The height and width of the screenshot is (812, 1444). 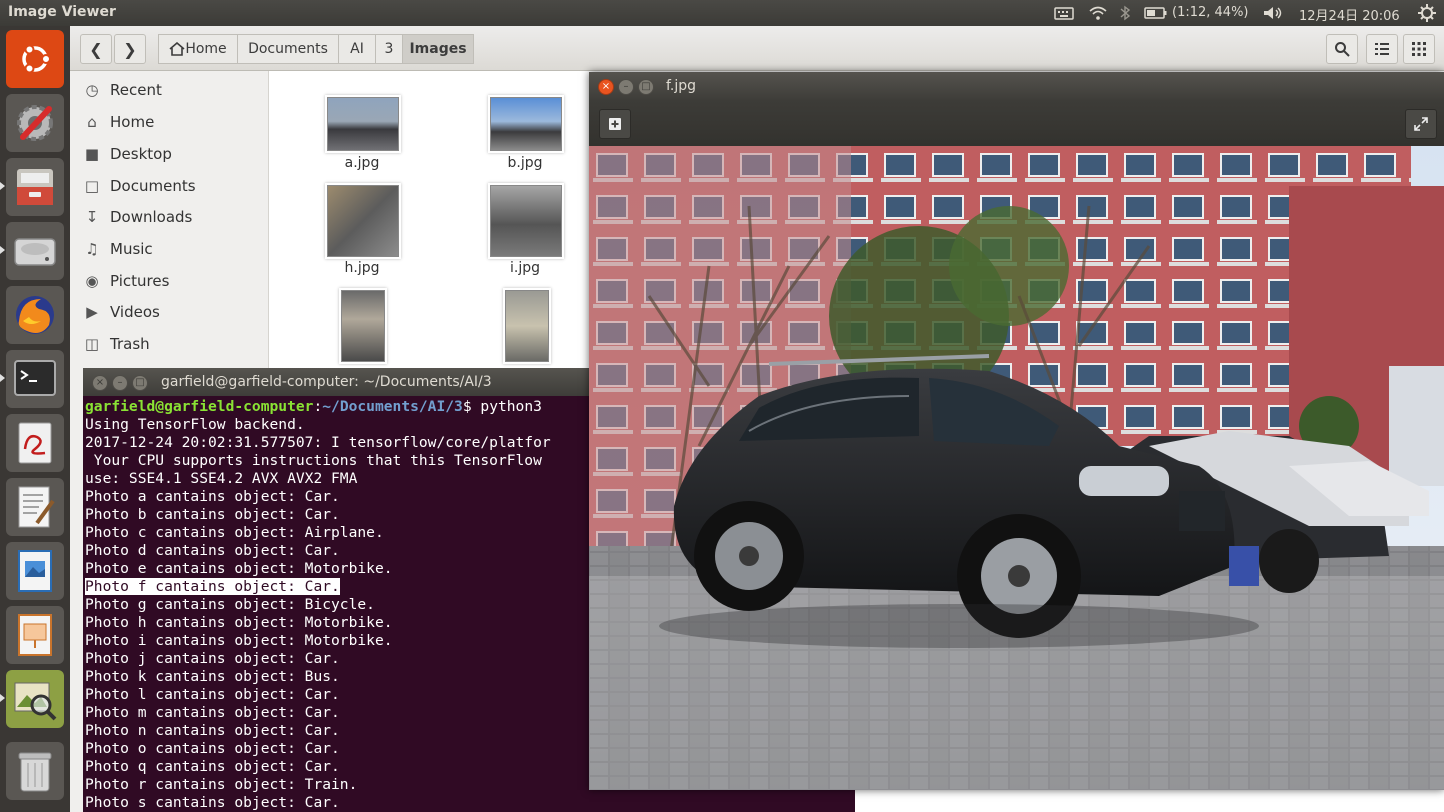 I want to click on breadcrumb-label: 3, so click(x=389, y=49).